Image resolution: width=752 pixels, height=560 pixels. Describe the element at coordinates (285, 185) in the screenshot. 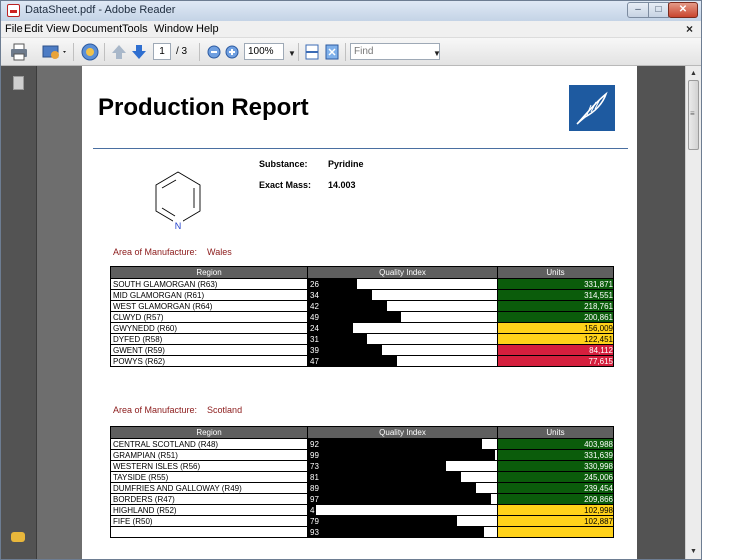

I see `mass-label: Exact Mass:` at that location.